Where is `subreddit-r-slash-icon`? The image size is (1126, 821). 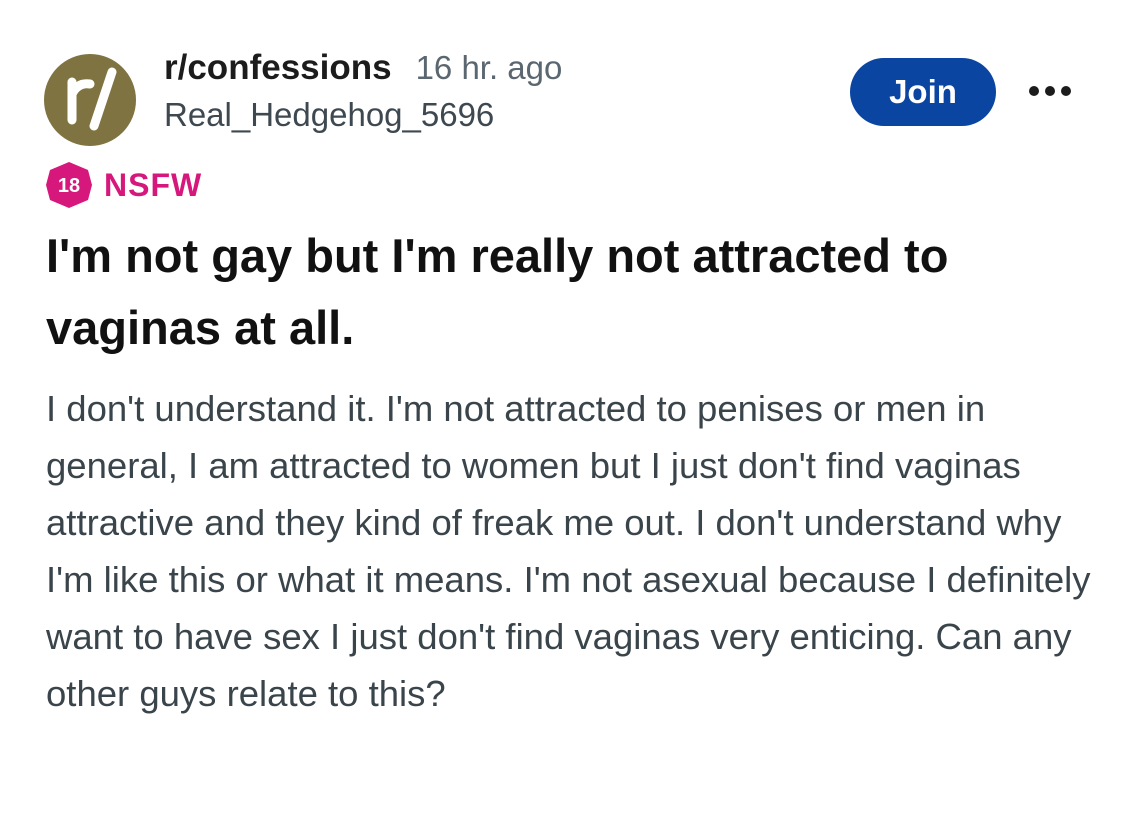 subreddit-r-slash-icon is located at coordinates (92, 99).